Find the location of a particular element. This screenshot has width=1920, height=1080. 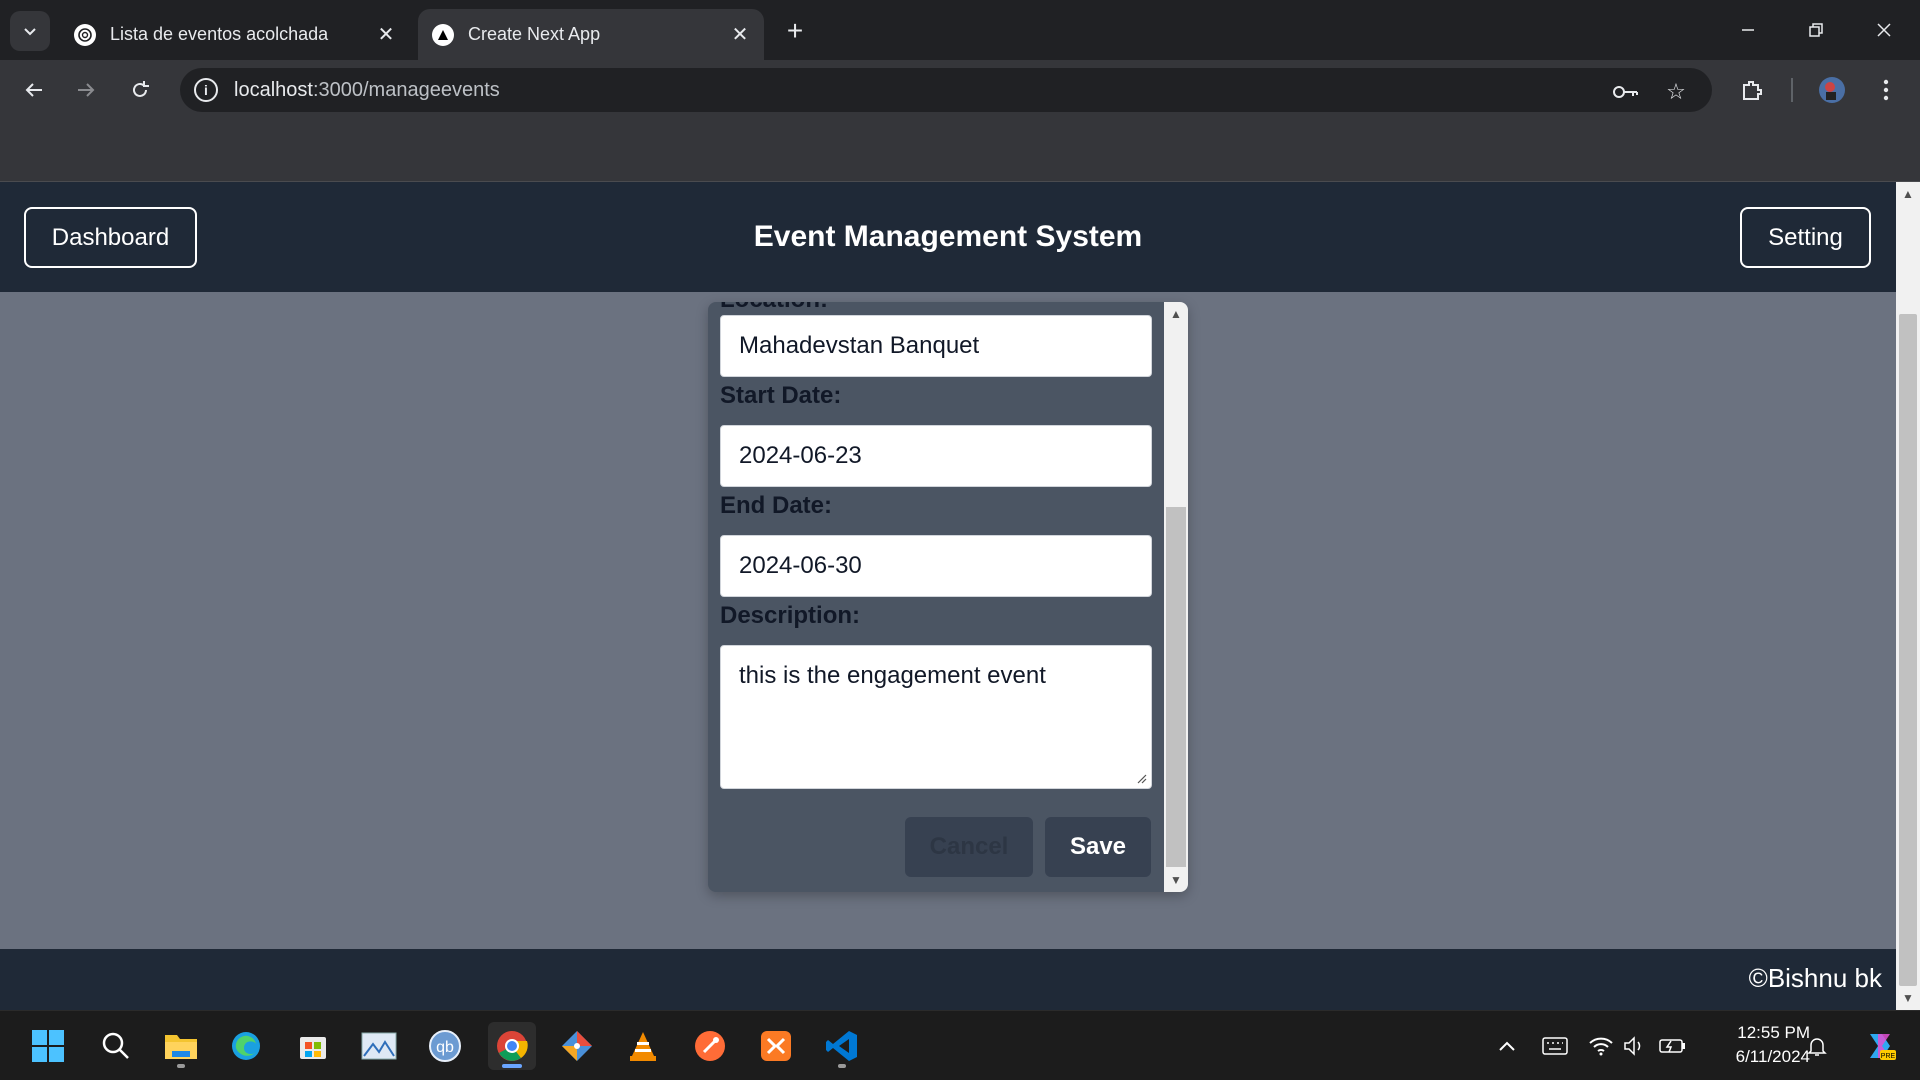

puzzle-icon is located at coordinates (1752, 90).